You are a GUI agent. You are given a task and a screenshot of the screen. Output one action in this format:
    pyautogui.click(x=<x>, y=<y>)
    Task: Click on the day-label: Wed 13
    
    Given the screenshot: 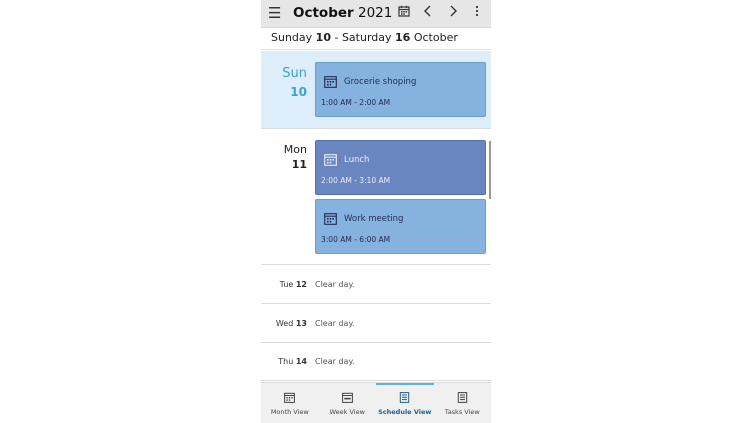 What is the action you would take?
    pyautogui.click(x=291, y=324)
    